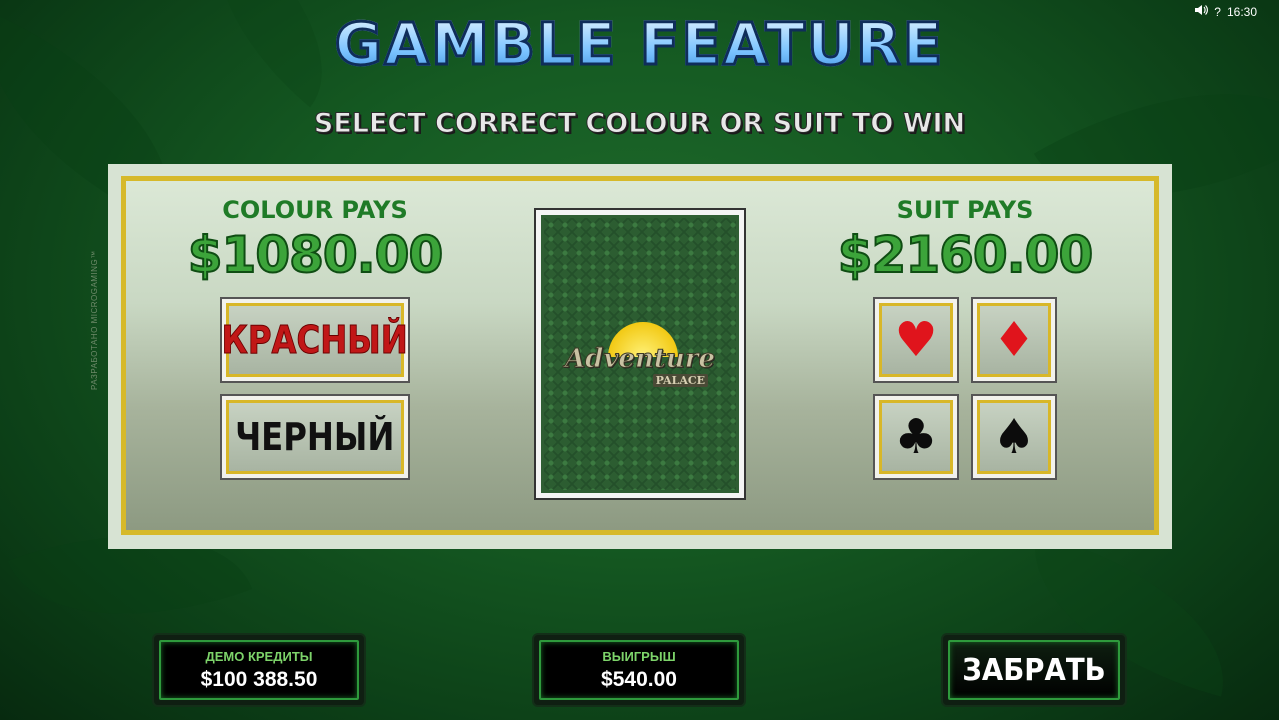  I want to click on clubs-button: ♣, so click(916, 437).